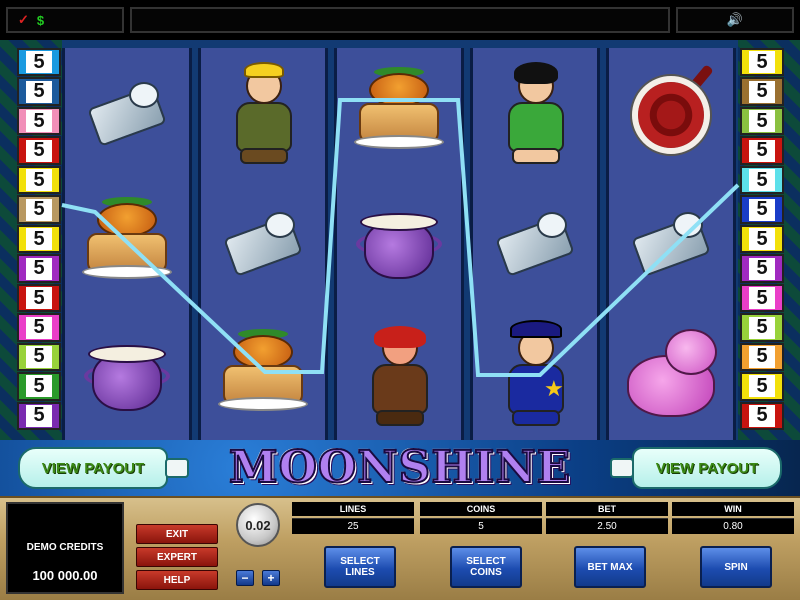  I want to click on coins-value: 5, so click(481, 526).